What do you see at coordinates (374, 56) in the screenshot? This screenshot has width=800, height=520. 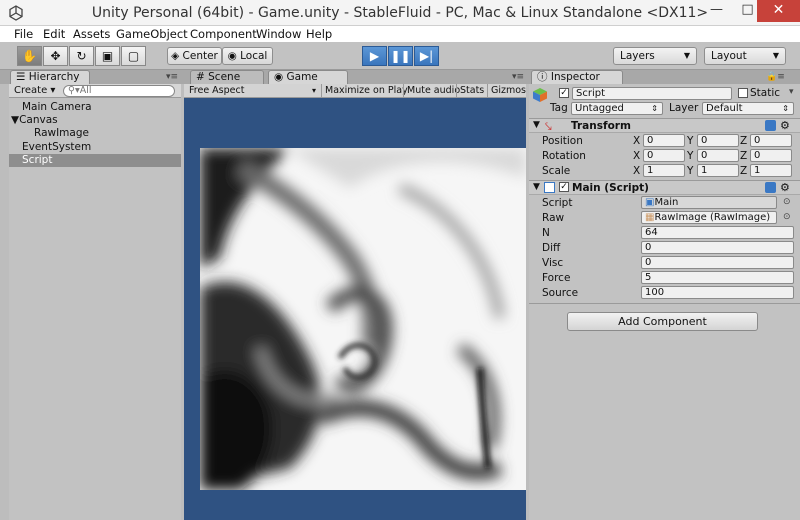 I see `play-button: ▶` at bounding box center [374, 56].